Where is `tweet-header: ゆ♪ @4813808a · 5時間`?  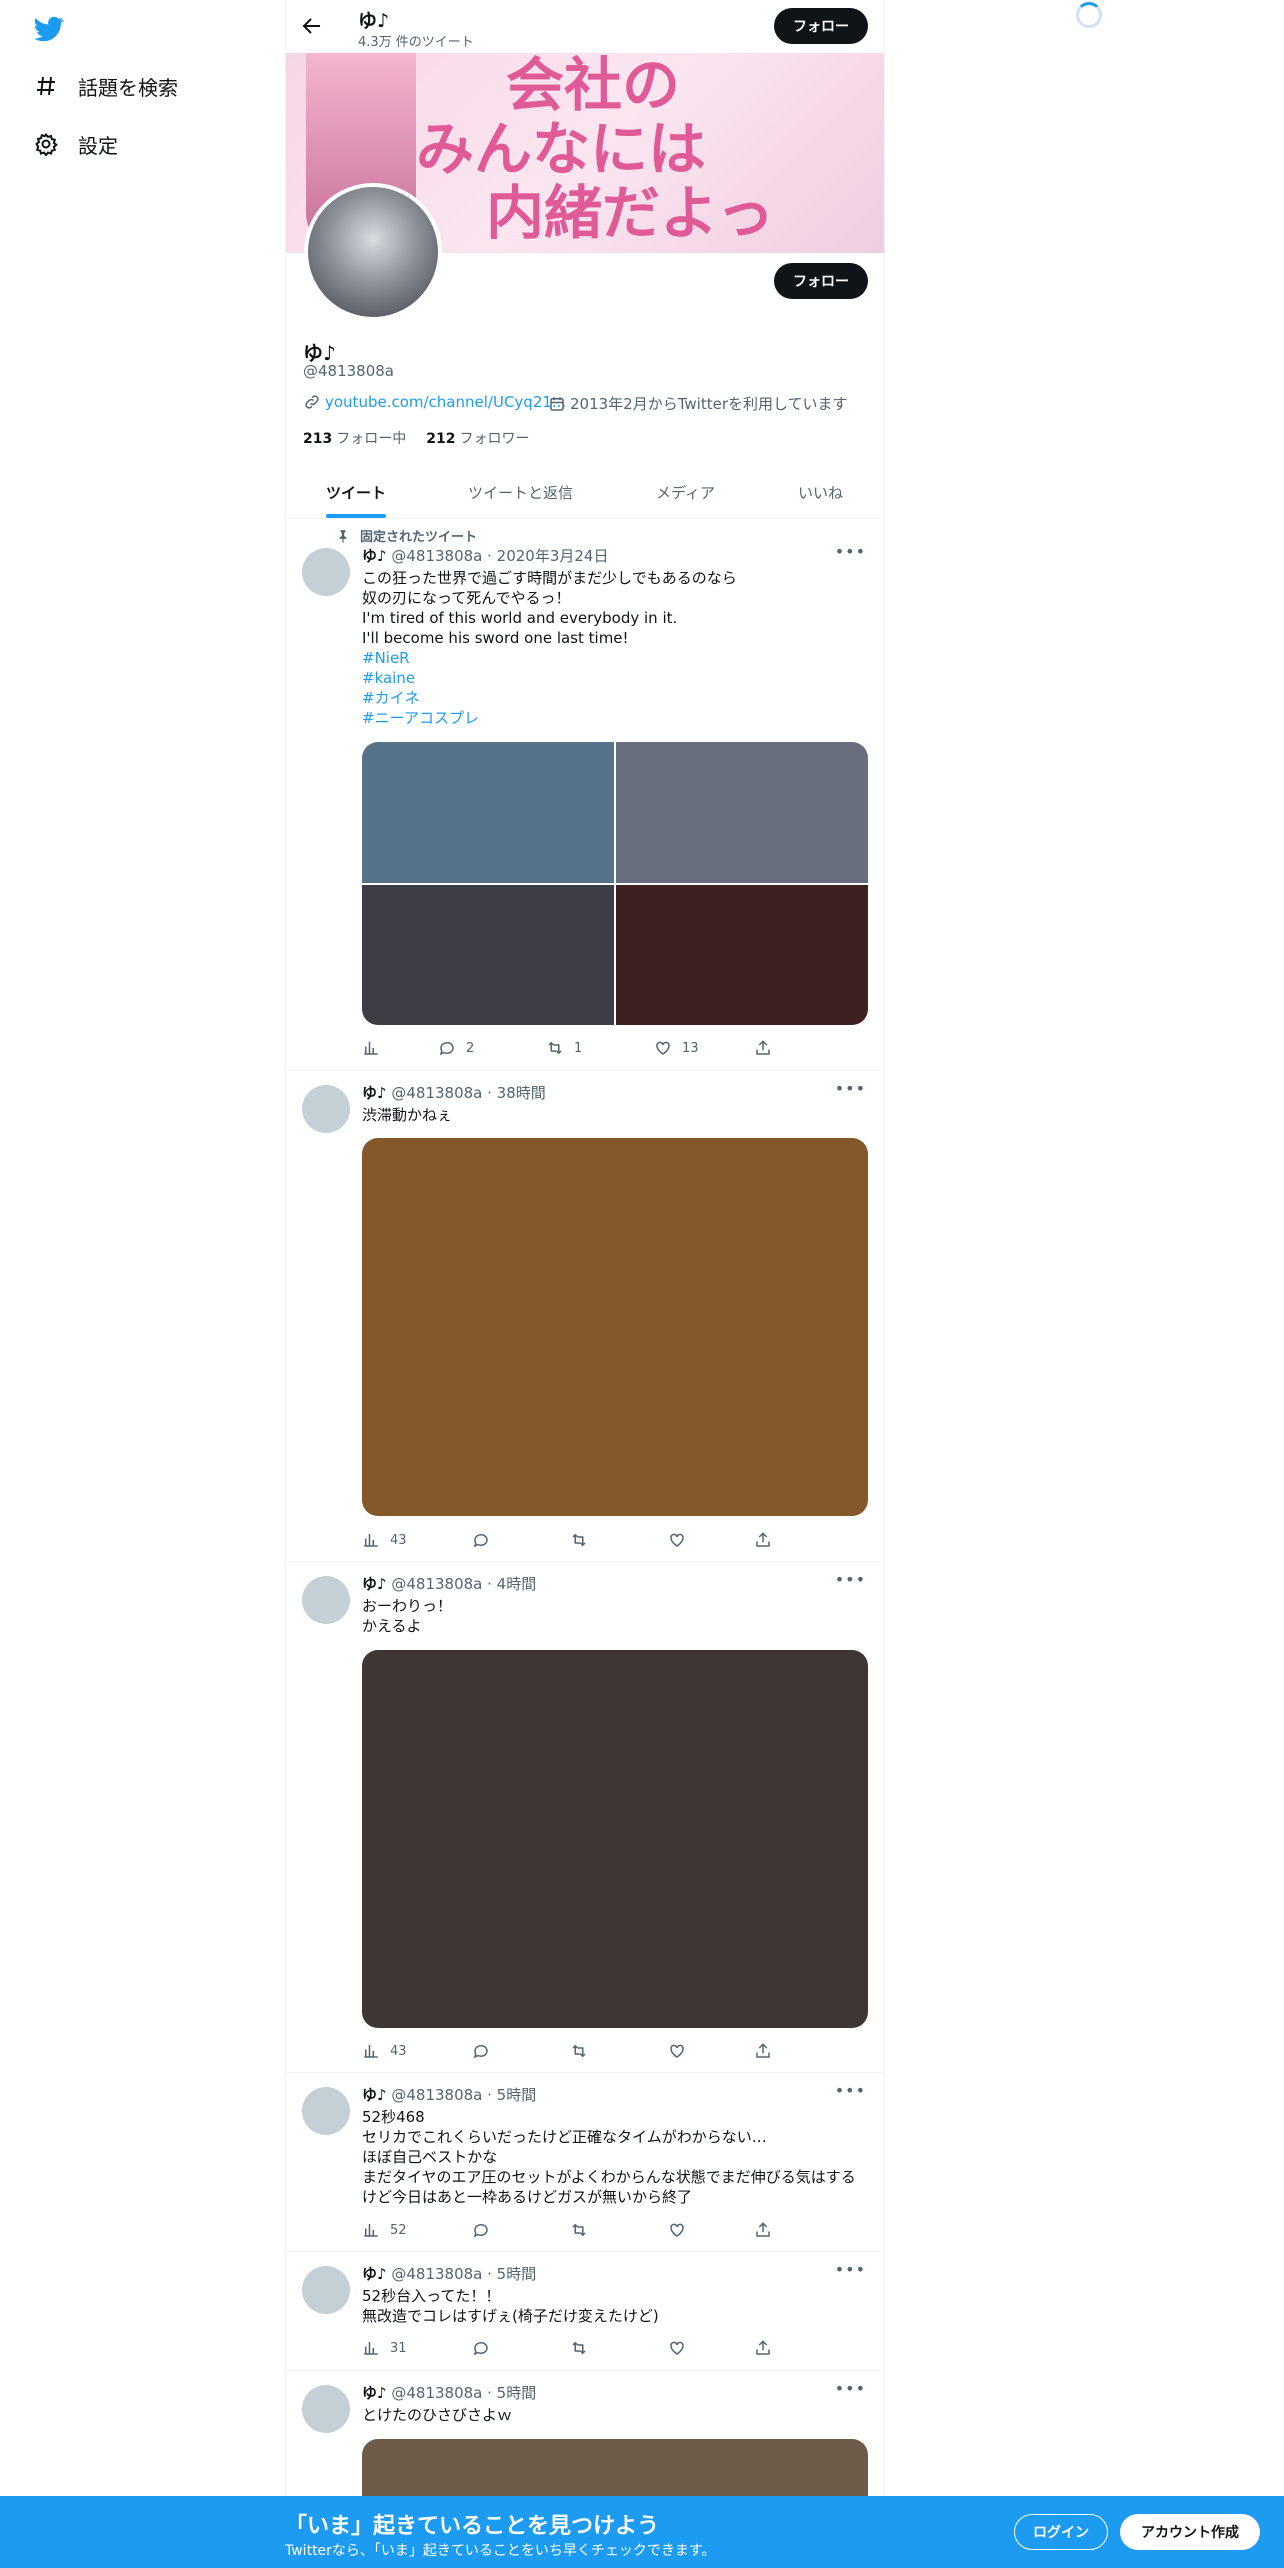
tweet-header: ゆ♪ @4813808a · 5時間 is located at coordinates (449, 2273).